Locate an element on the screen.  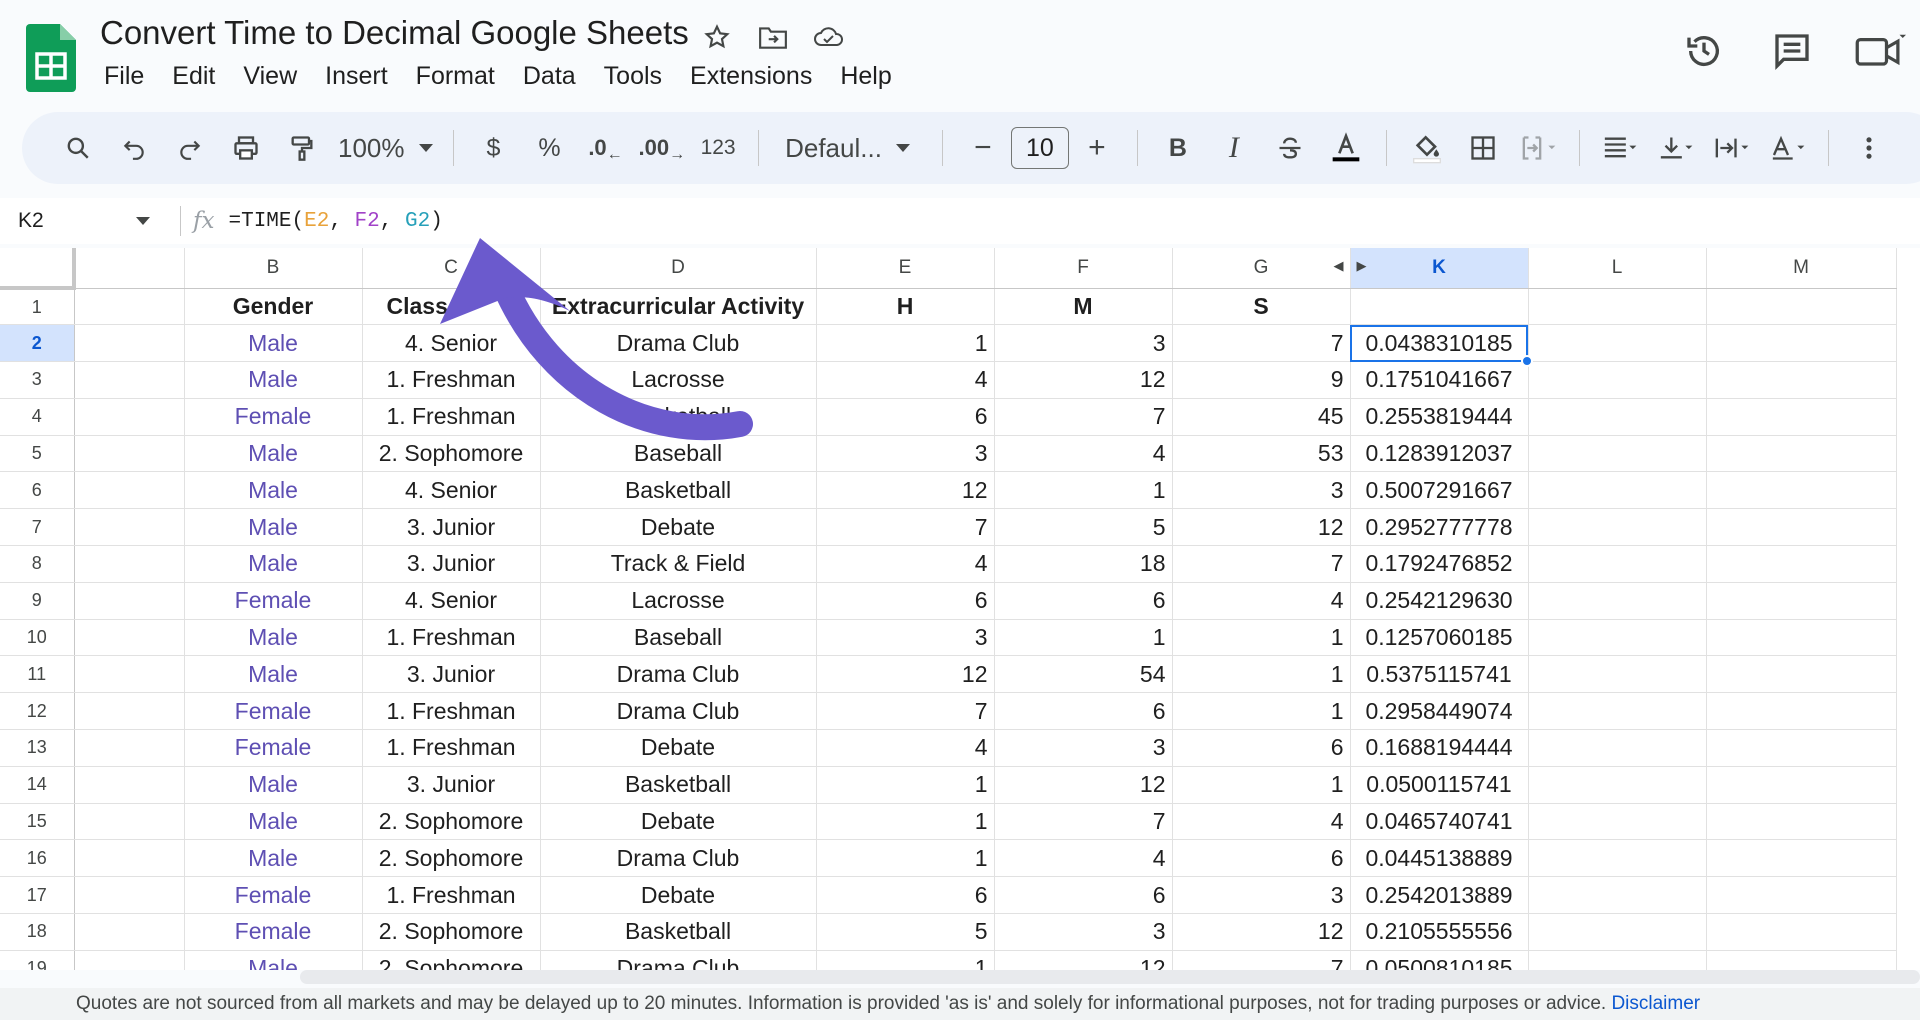
header-cell-h: H is located at coordinates (905, 307).